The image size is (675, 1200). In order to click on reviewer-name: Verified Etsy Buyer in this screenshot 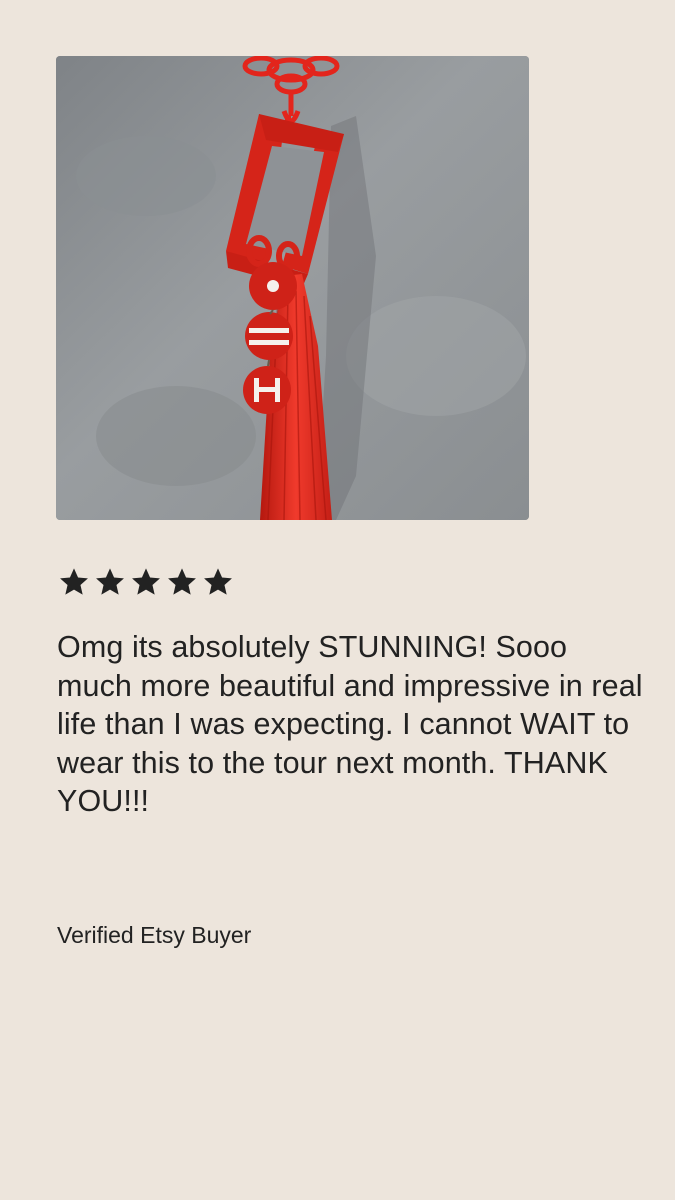, I will do `click(154, 935)`.